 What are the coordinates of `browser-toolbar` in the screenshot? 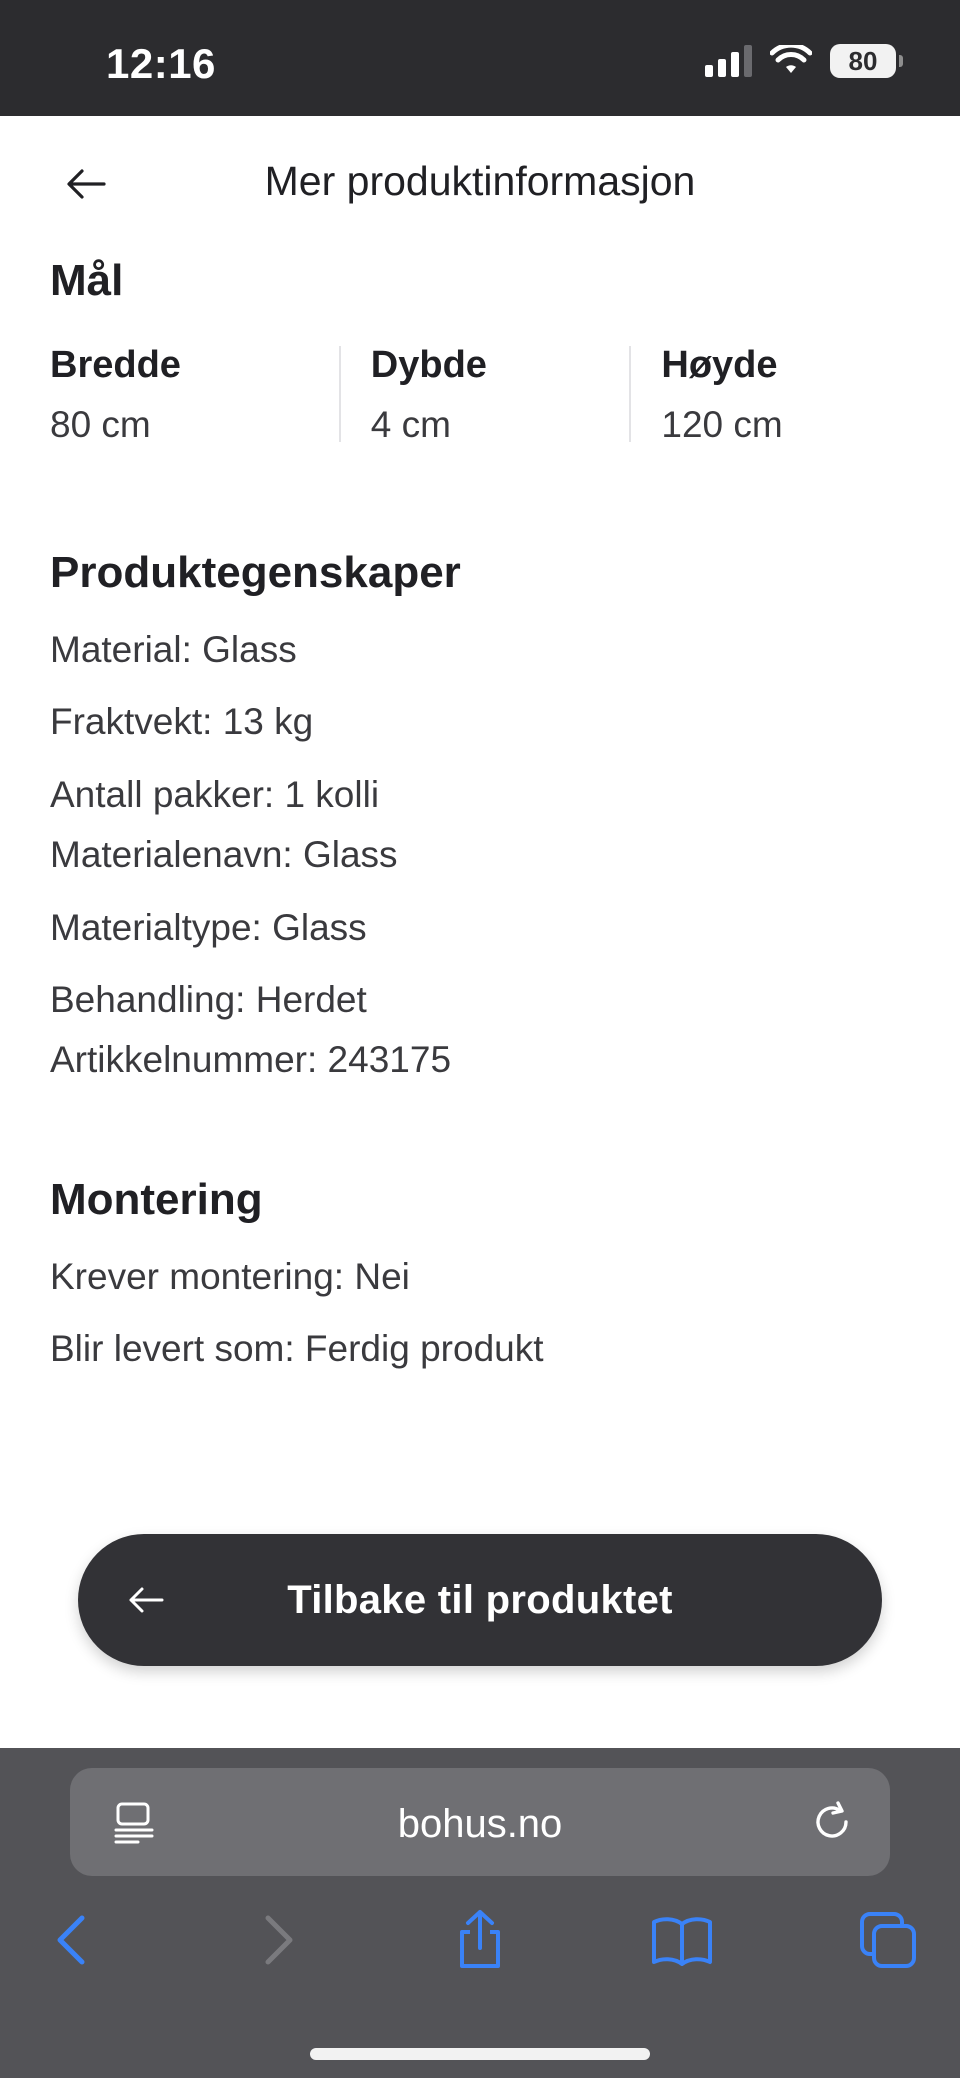 It's located at (480, 1943).